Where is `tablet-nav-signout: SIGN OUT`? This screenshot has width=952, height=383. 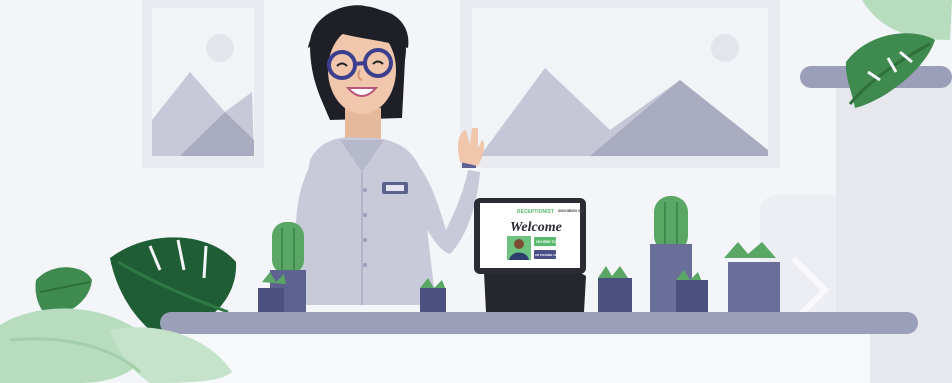 tablet-nav-signout: SIGN OUT is located at coordinates (576, 211).